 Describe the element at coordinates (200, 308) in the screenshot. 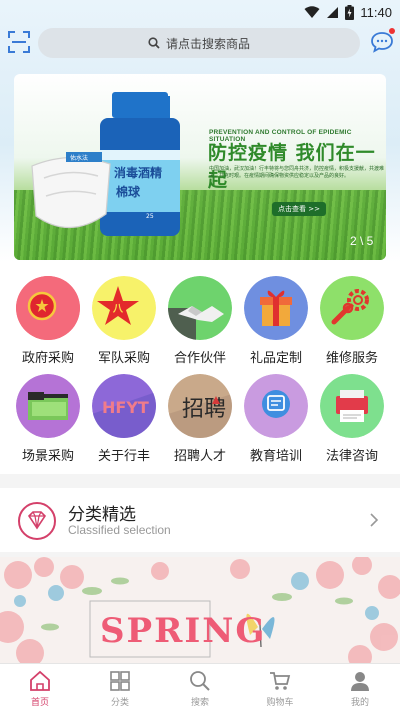

I see `handshake-icon` at that location.